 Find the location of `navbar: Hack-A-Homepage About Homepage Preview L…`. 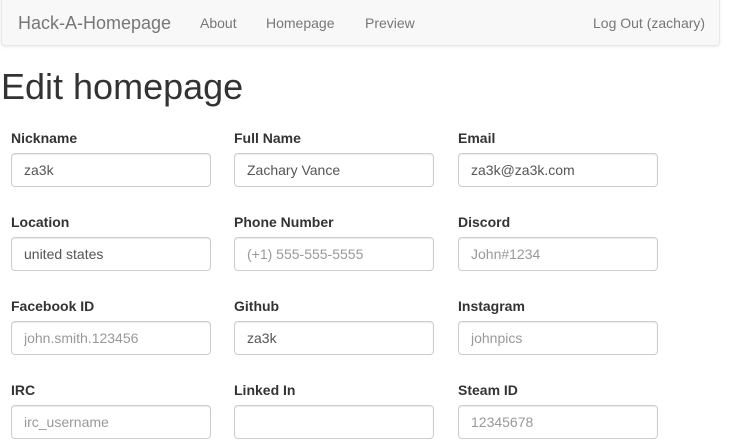

navbar: Hack-A-Homepage About Homepage Preview L… is located at coordinates (360, 23).